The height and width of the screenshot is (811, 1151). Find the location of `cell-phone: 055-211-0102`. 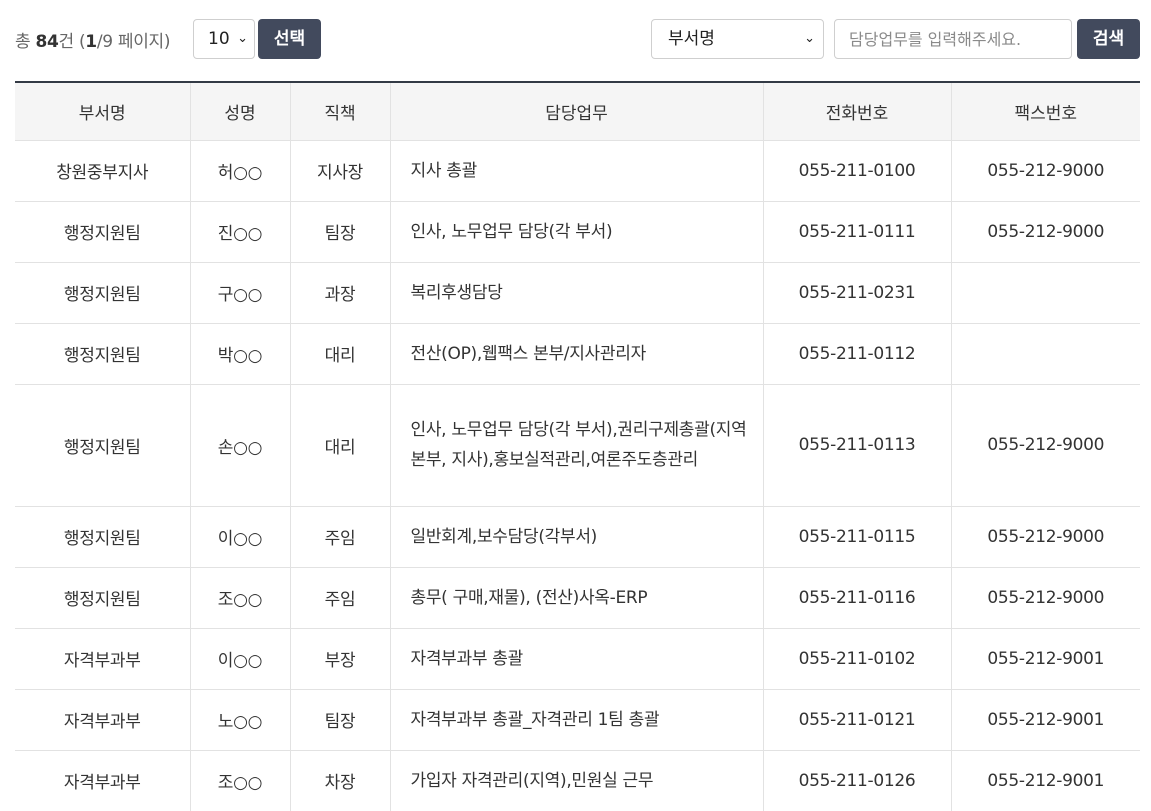

cell-phone: 055-211-0102 is located at coordinates (857, 659).